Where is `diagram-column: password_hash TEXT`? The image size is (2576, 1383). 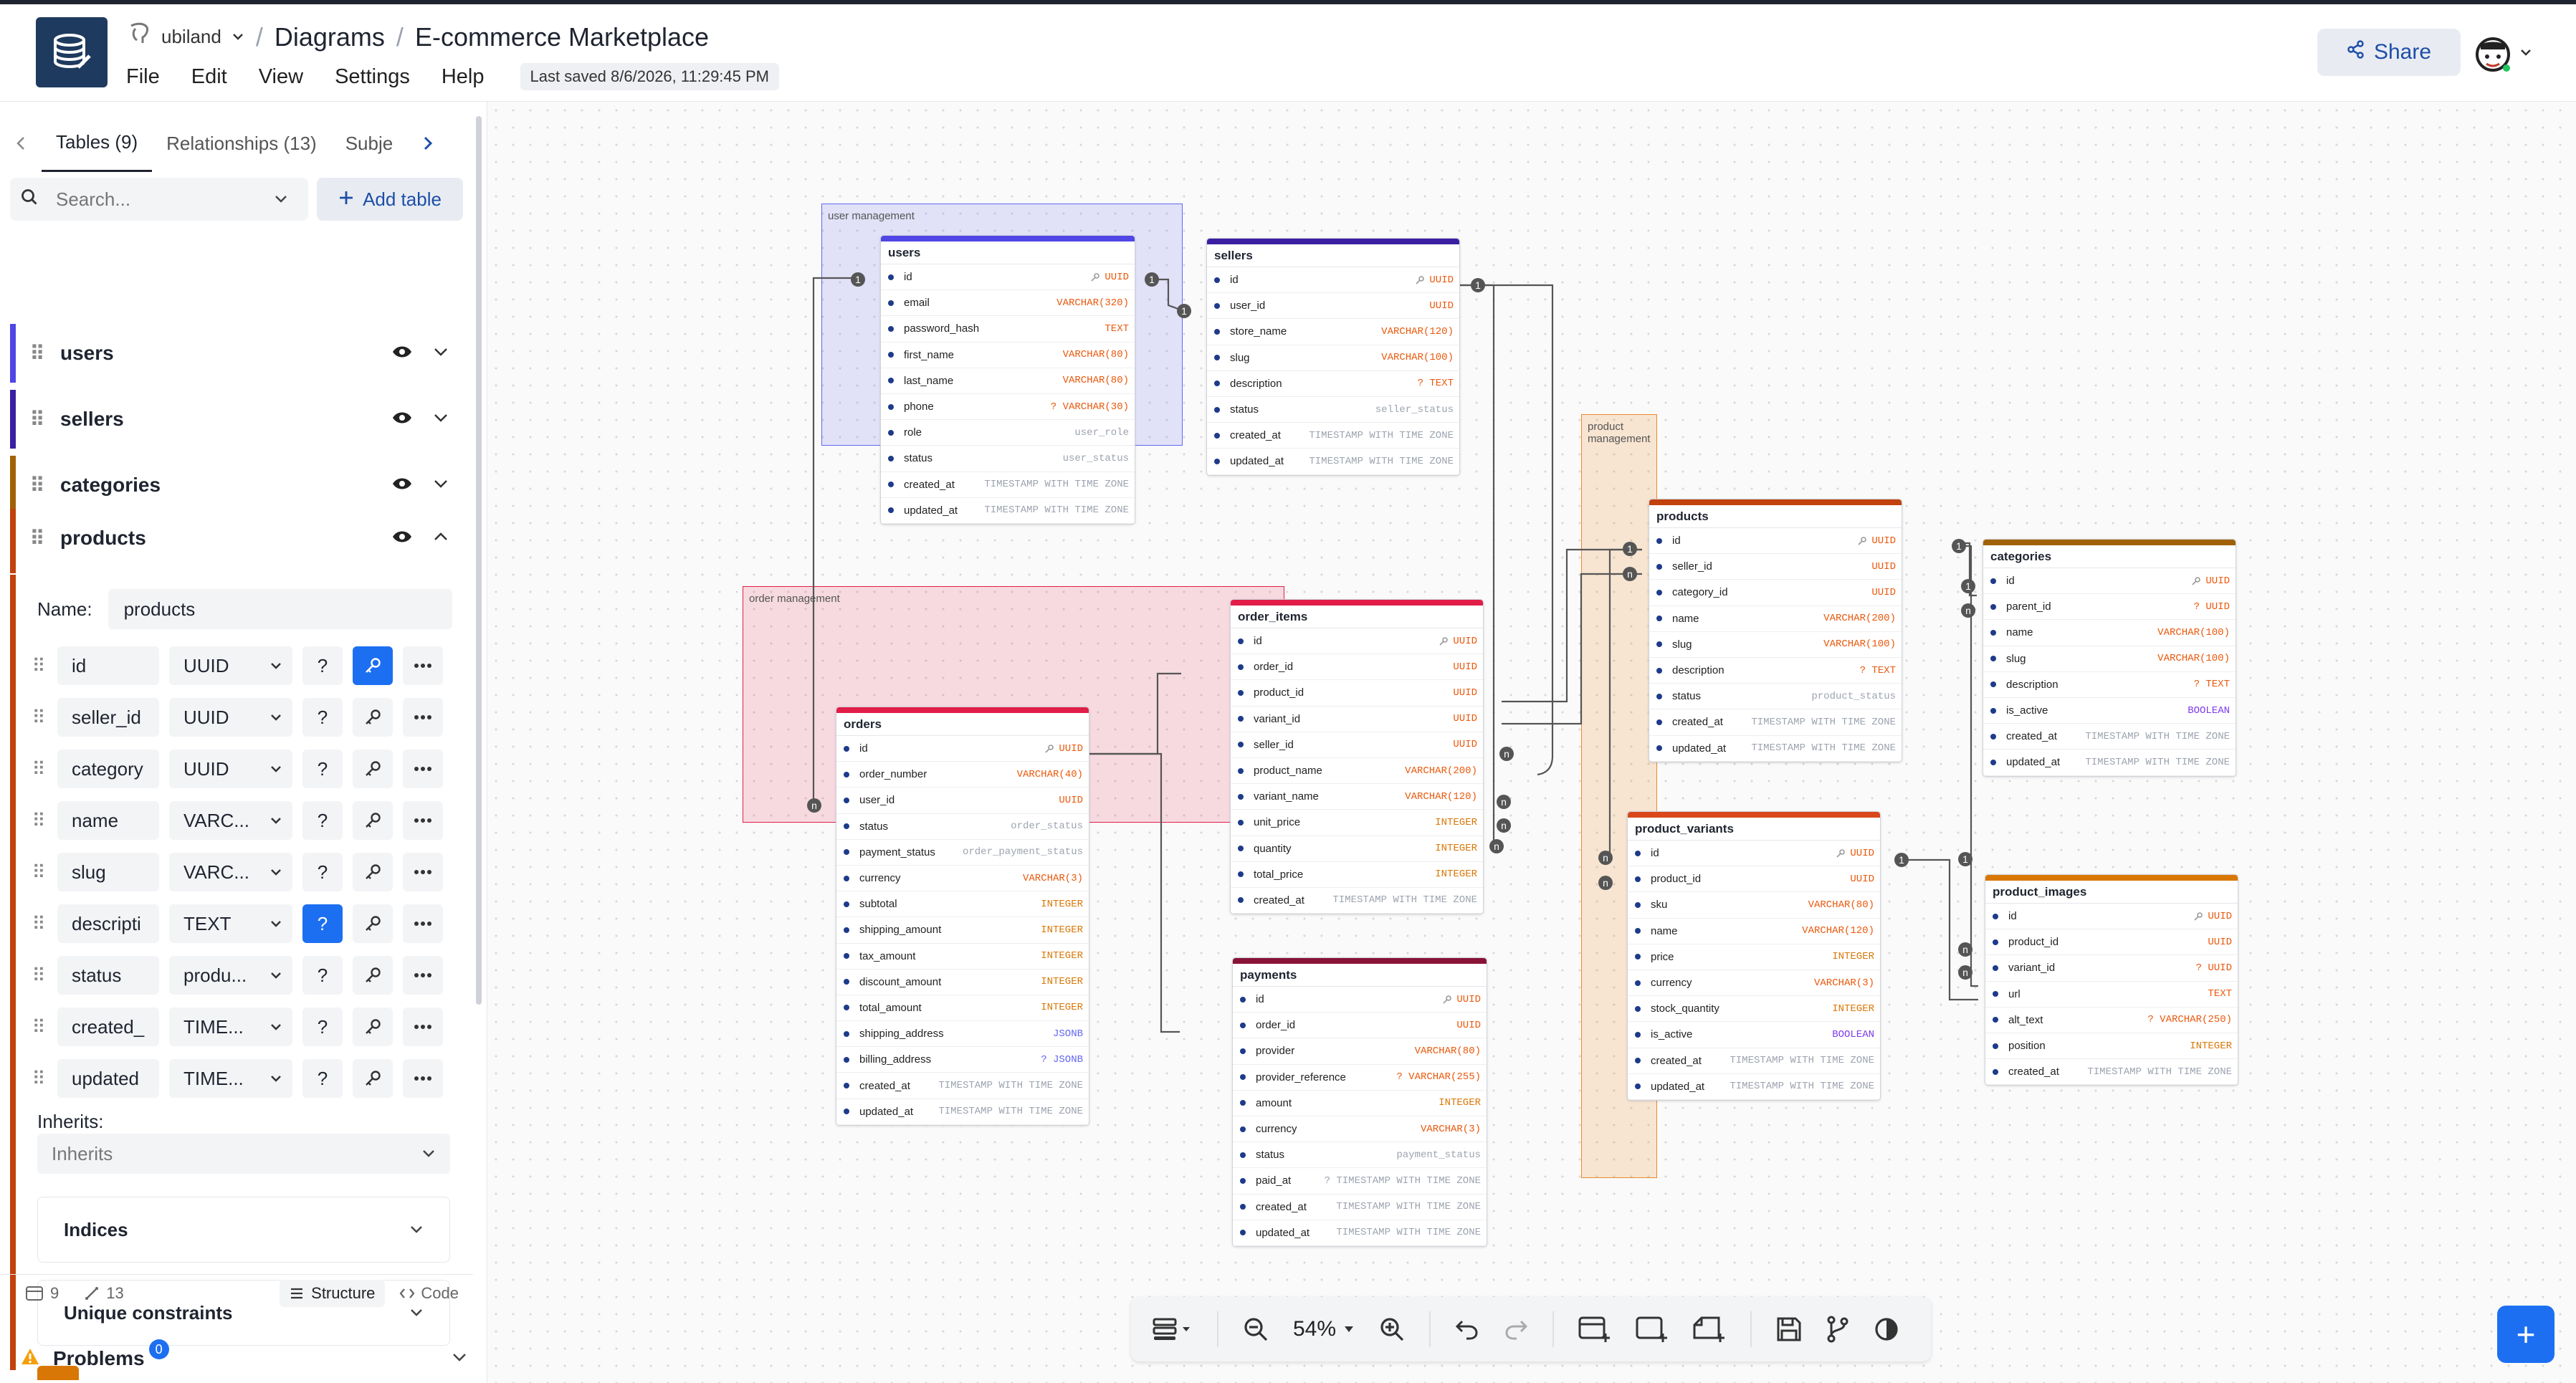
diagram-column: password_hash TEXT is located at coordinates (1008, 329).